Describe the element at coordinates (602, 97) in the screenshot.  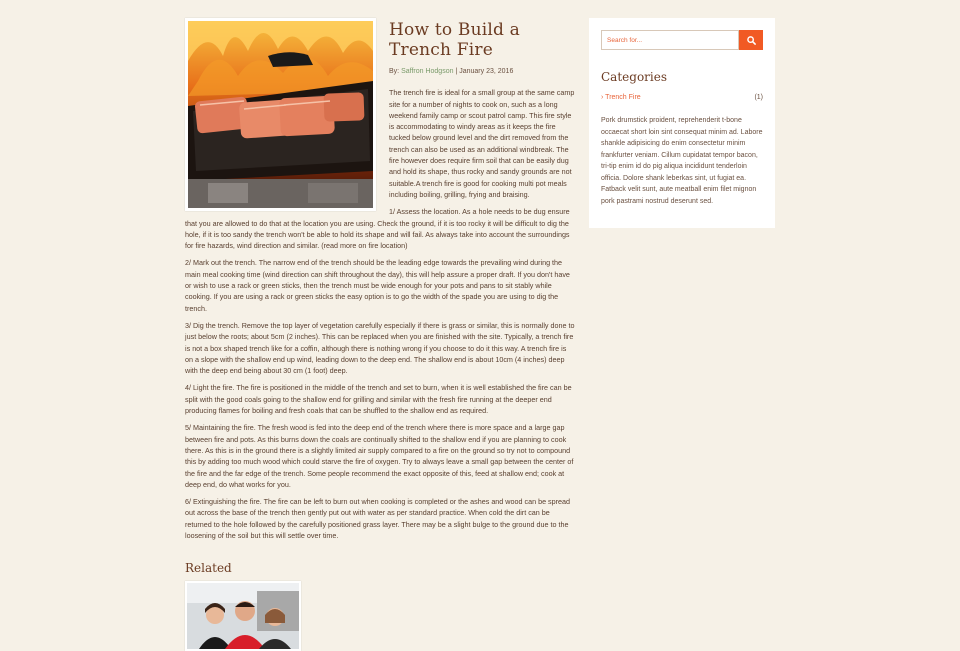
I see `chevron-right-icon: ›` at that location.